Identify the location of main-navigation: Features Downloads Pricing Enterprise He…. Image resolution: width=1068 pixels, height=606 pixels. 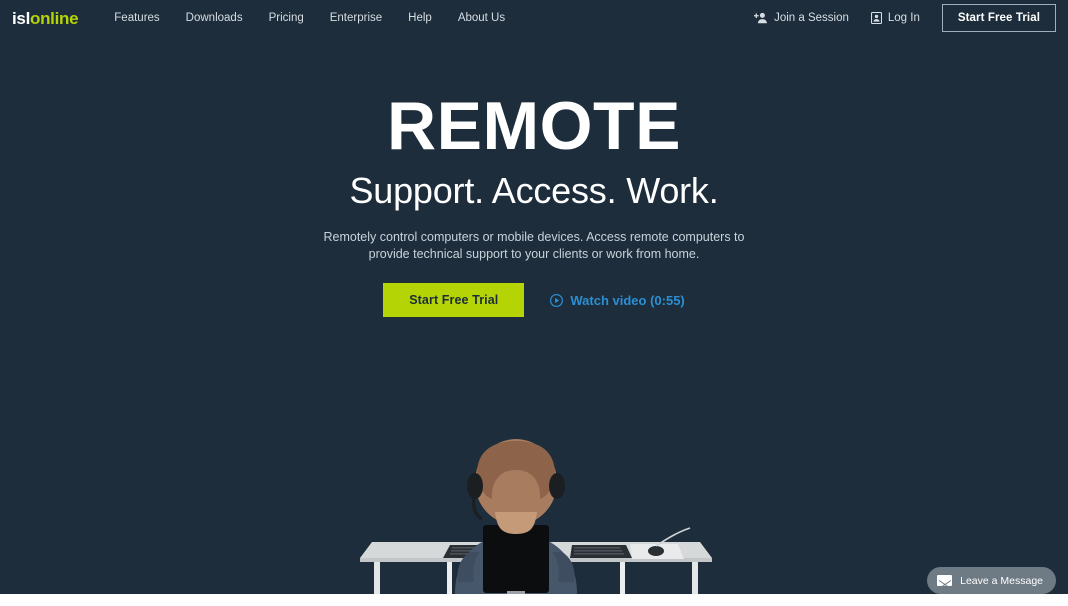
(309, 18).